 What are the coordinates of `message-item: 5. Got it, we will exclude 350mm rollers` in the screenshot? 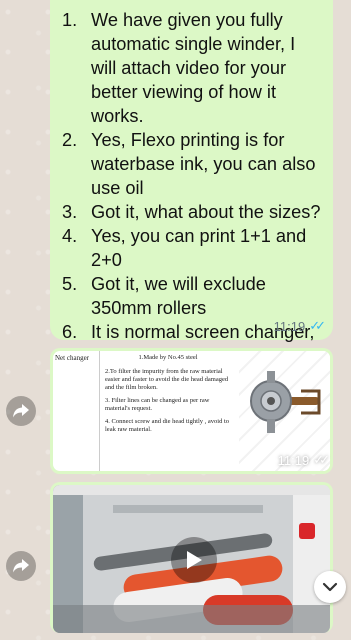 It's located at (191, 296).